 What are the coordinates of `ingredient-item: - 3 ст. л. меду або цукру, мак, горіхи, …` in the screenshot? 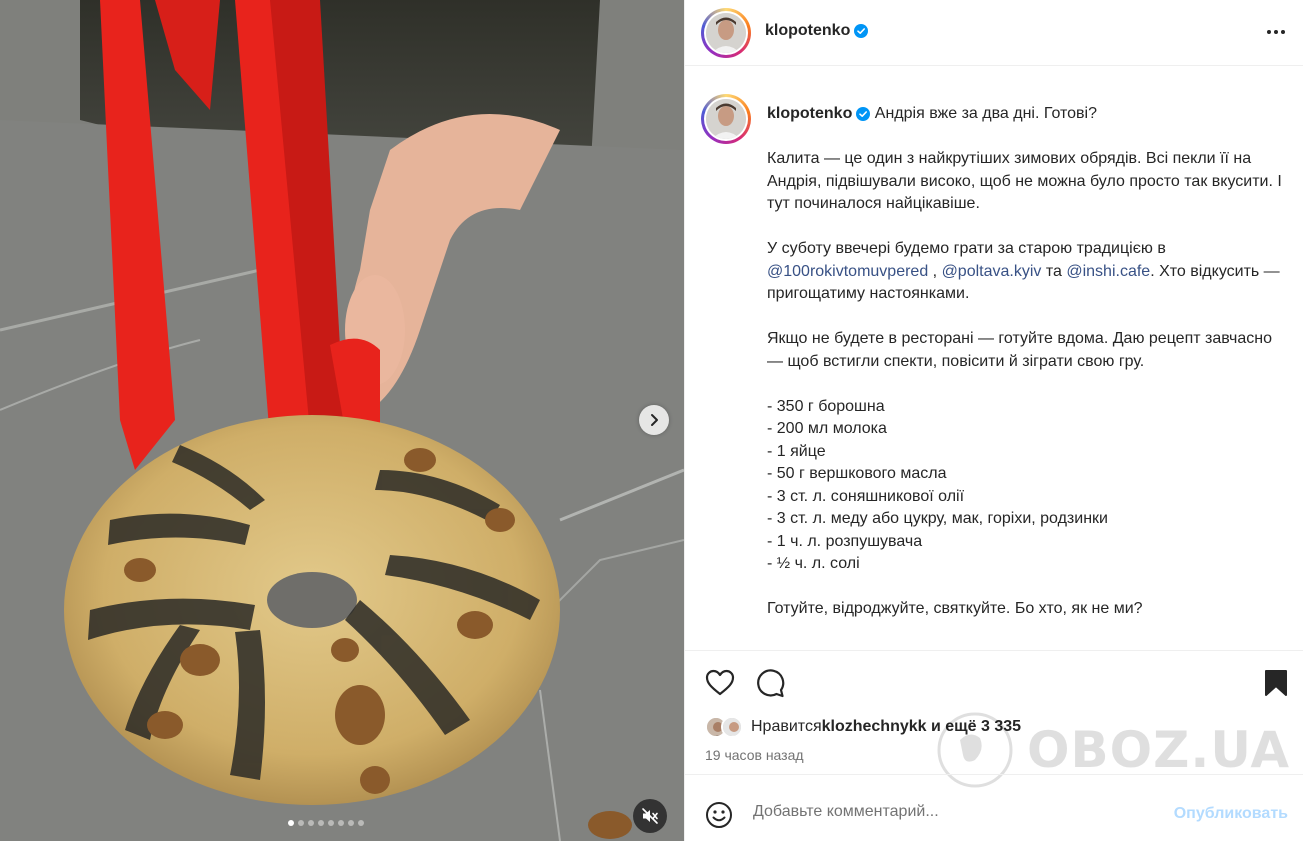 It's located at (937, 518).